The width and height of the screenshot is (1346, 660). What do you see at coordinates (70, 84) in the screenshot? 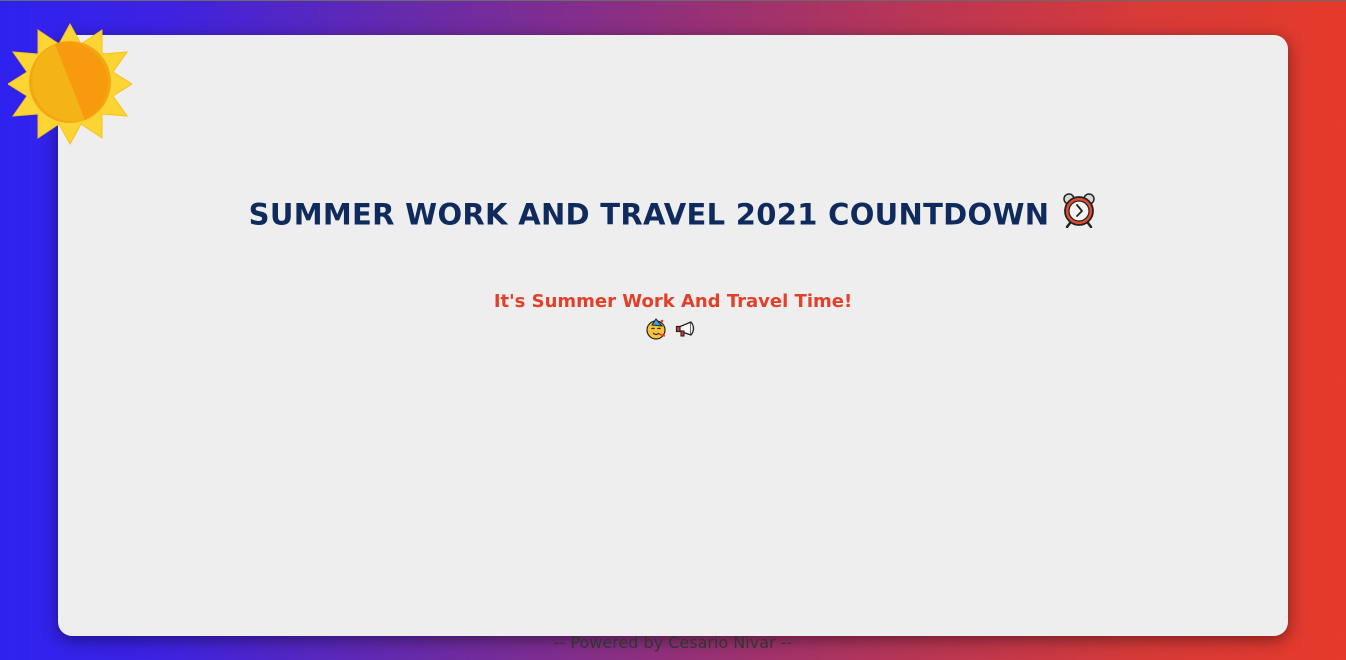
I see `sun-icon` at bounding box center [70, 84].